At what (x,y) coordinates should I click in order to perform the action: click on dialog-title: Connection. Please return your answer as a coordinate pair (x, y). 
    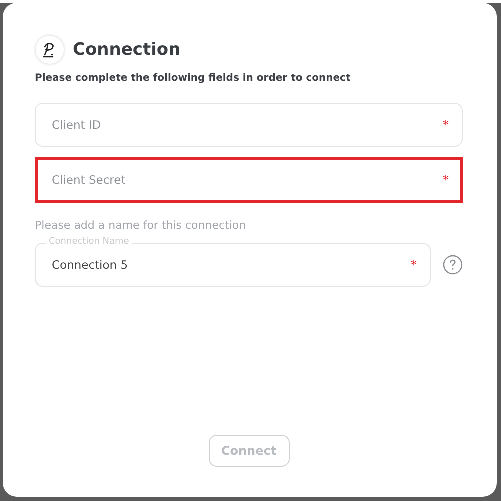
    Looking at the image, I should click on (127, 50).